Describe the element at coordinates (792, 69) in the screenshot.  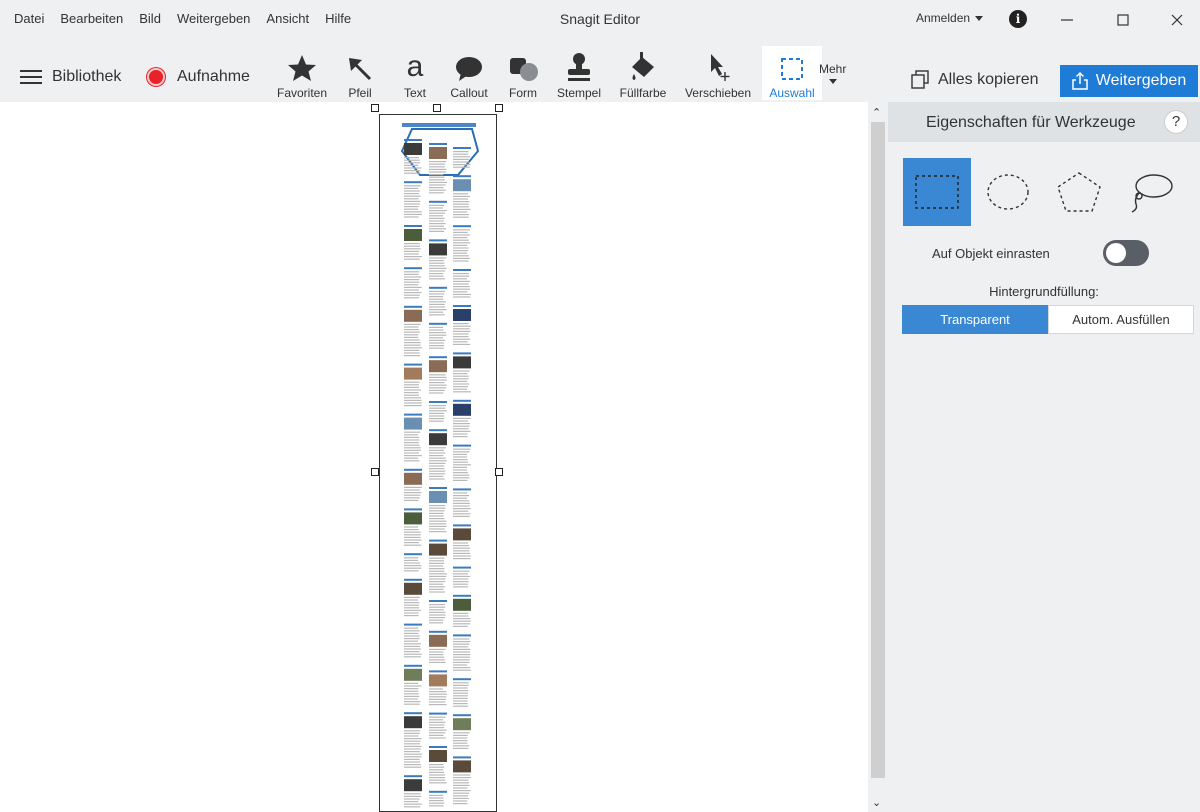
I see `selection-icon` at that location.